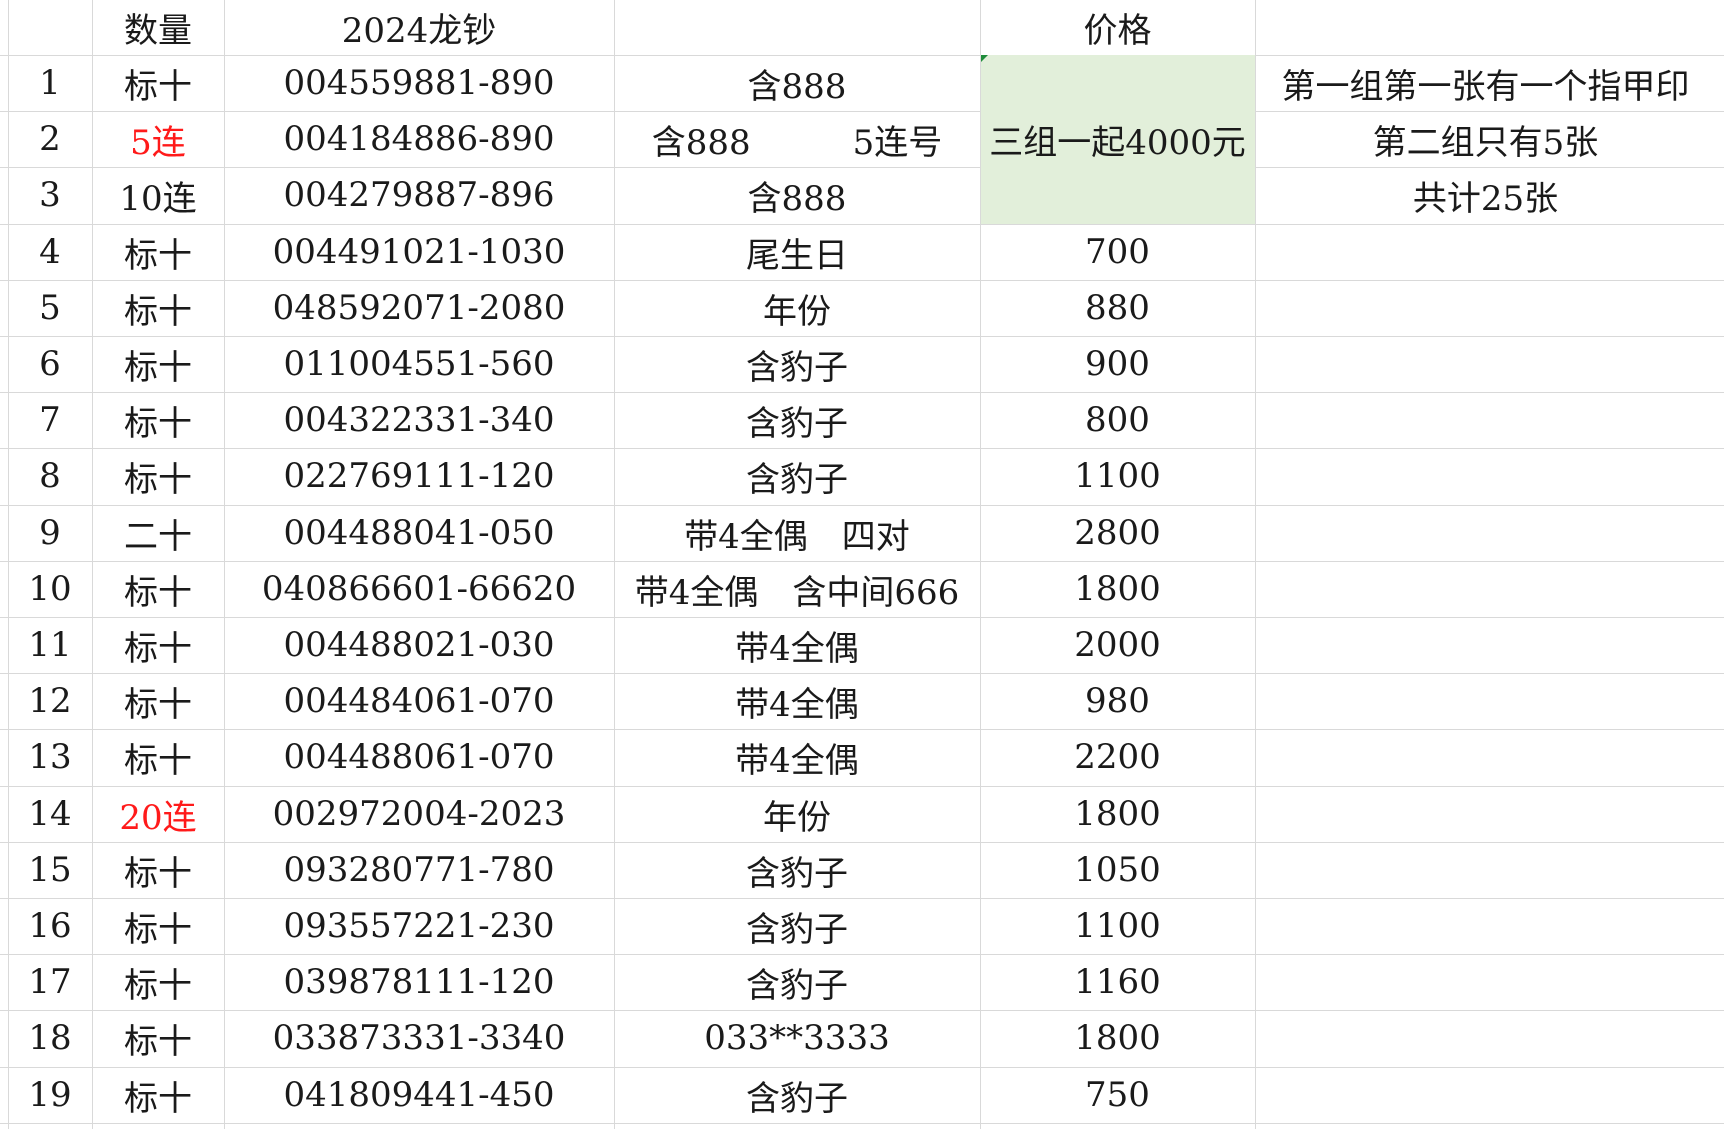 Image resolution: width=1724 pixels, height=1129 pixels. I want to click on price-cell: 1160, so click(1117, 982).